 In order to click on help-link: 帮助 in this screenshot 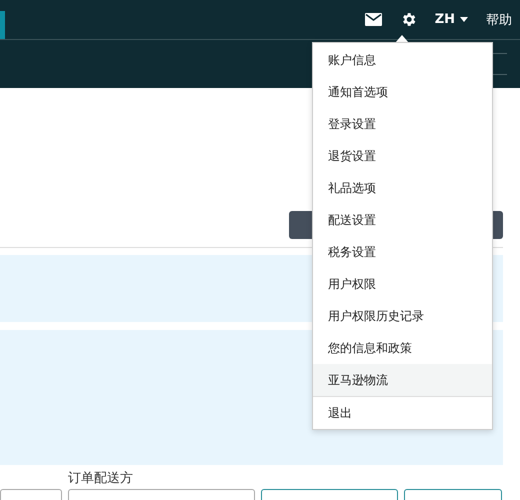, I will do `click(499, 19)`.